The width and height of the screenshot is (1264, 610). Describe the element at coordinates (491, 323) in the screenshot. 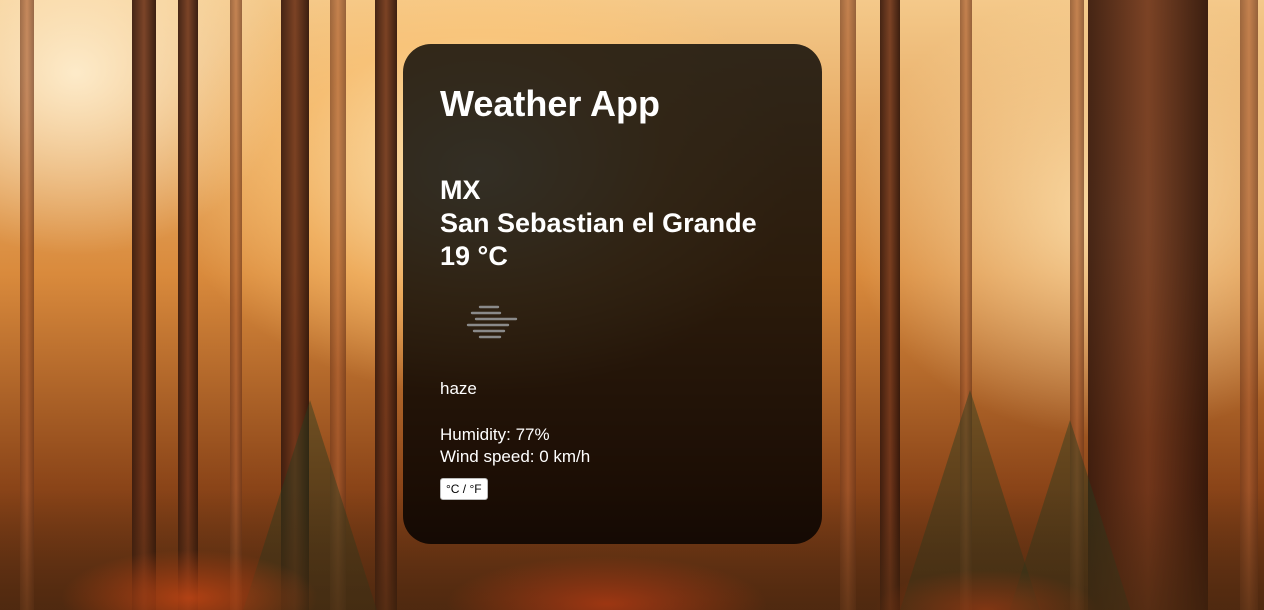

I see `haze-icon` at that location.